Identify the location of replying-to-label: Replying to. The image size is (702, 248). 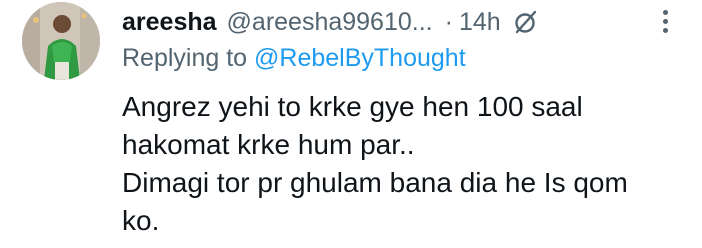
(185, 58).